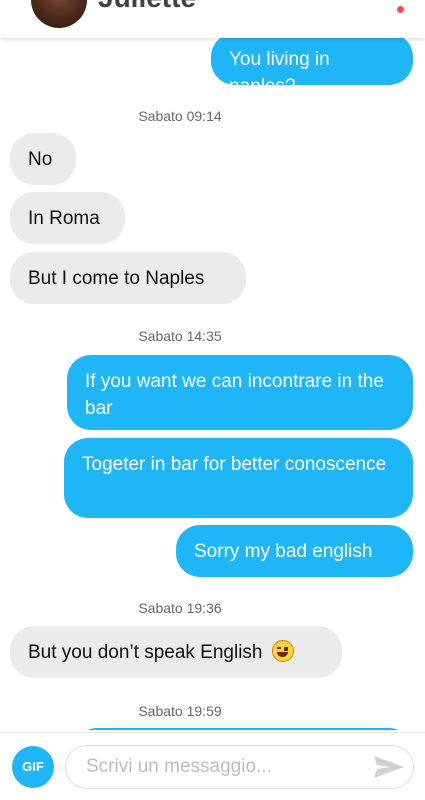  I want to click on laughing-face-icon, so click(282, 651).